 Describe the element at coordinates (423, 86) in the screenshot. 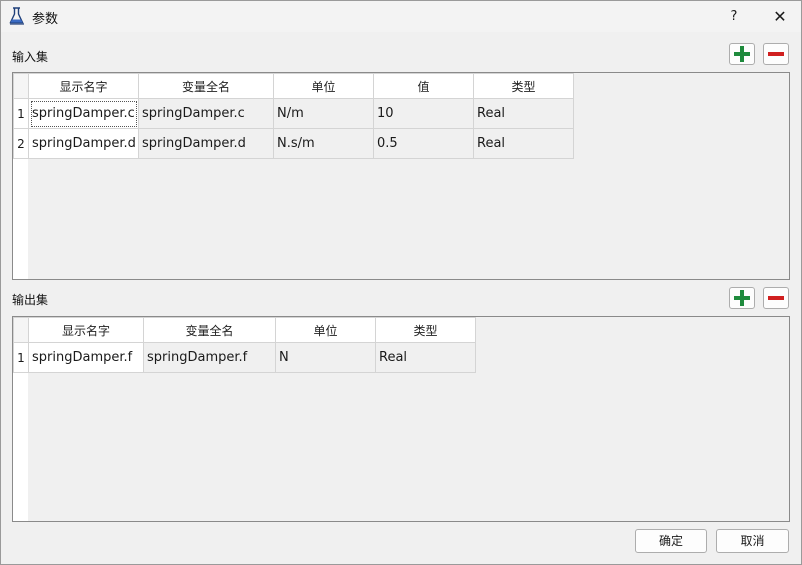

I see `col-header-value: 值` at that location.